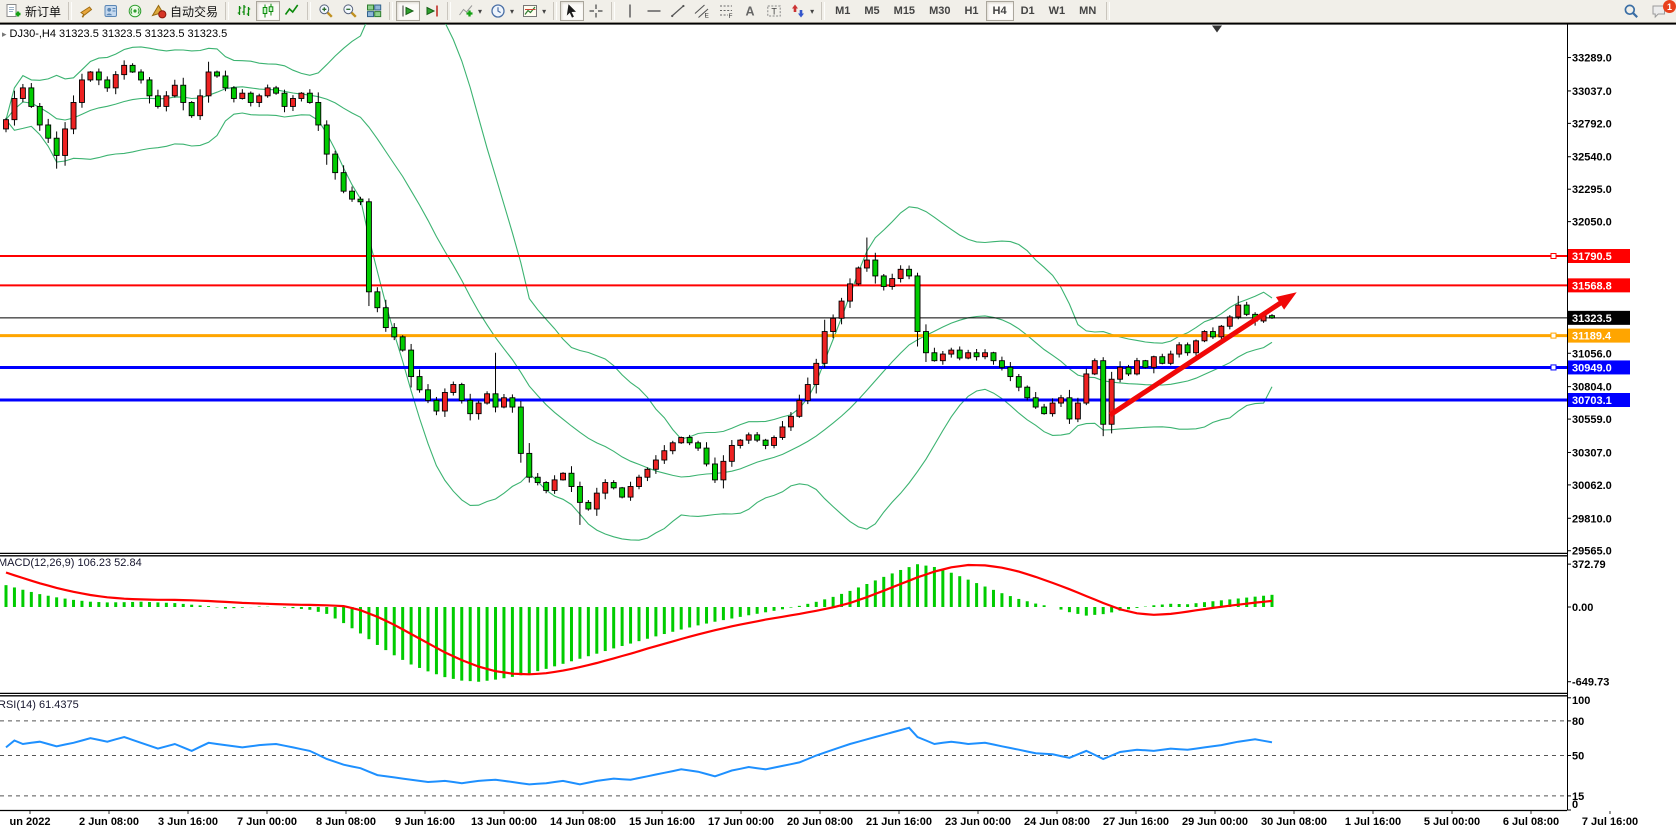  I want to click on svg-text: A, so click(750, 12).